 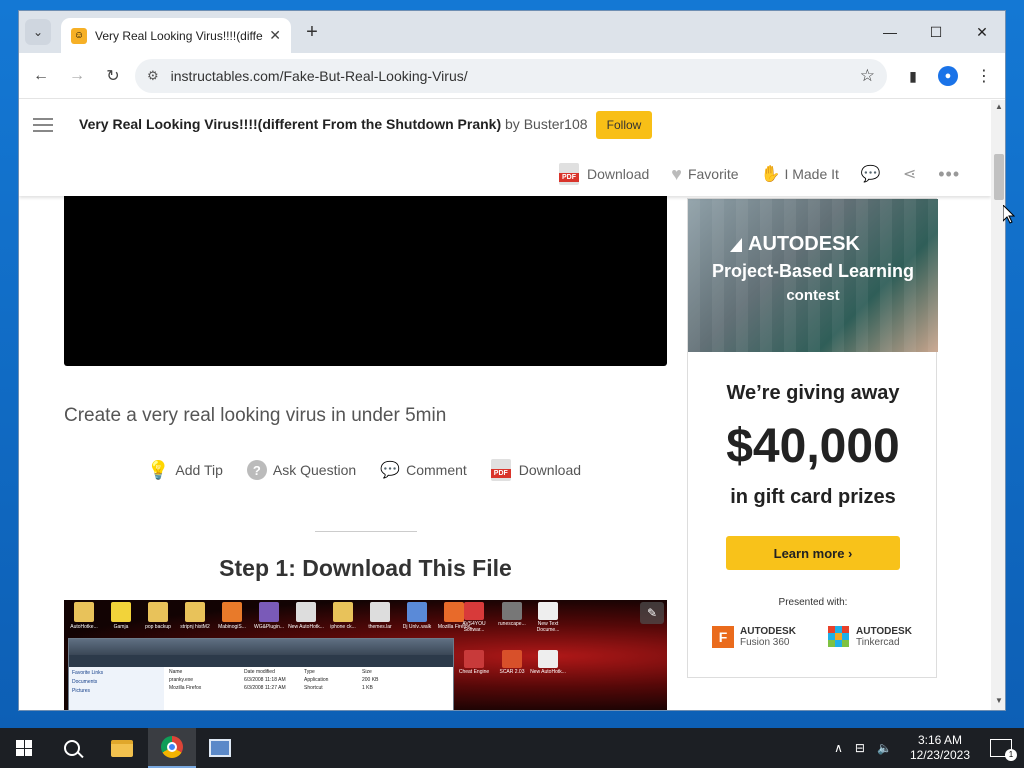 I want to click on screenshot-icon-label: themes.lar, so click(x=380, y=627).